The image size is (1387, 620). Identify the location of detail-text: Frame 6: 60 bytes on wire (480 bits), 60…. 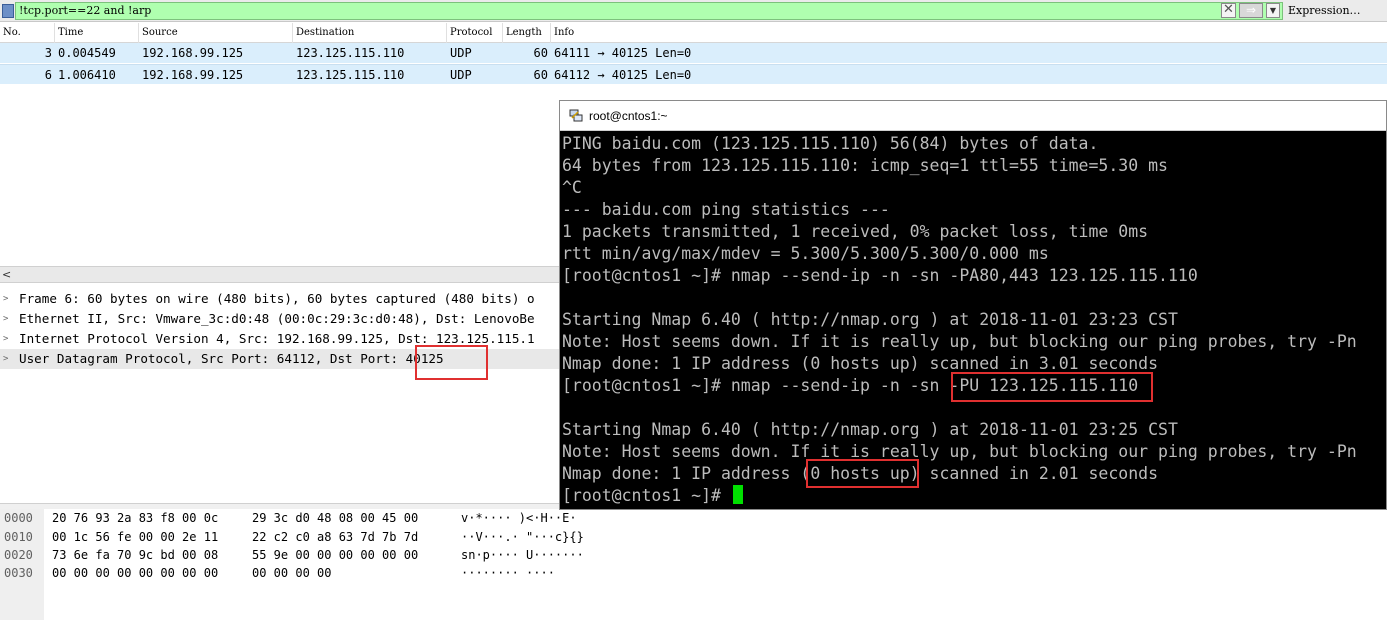
(277, 298).